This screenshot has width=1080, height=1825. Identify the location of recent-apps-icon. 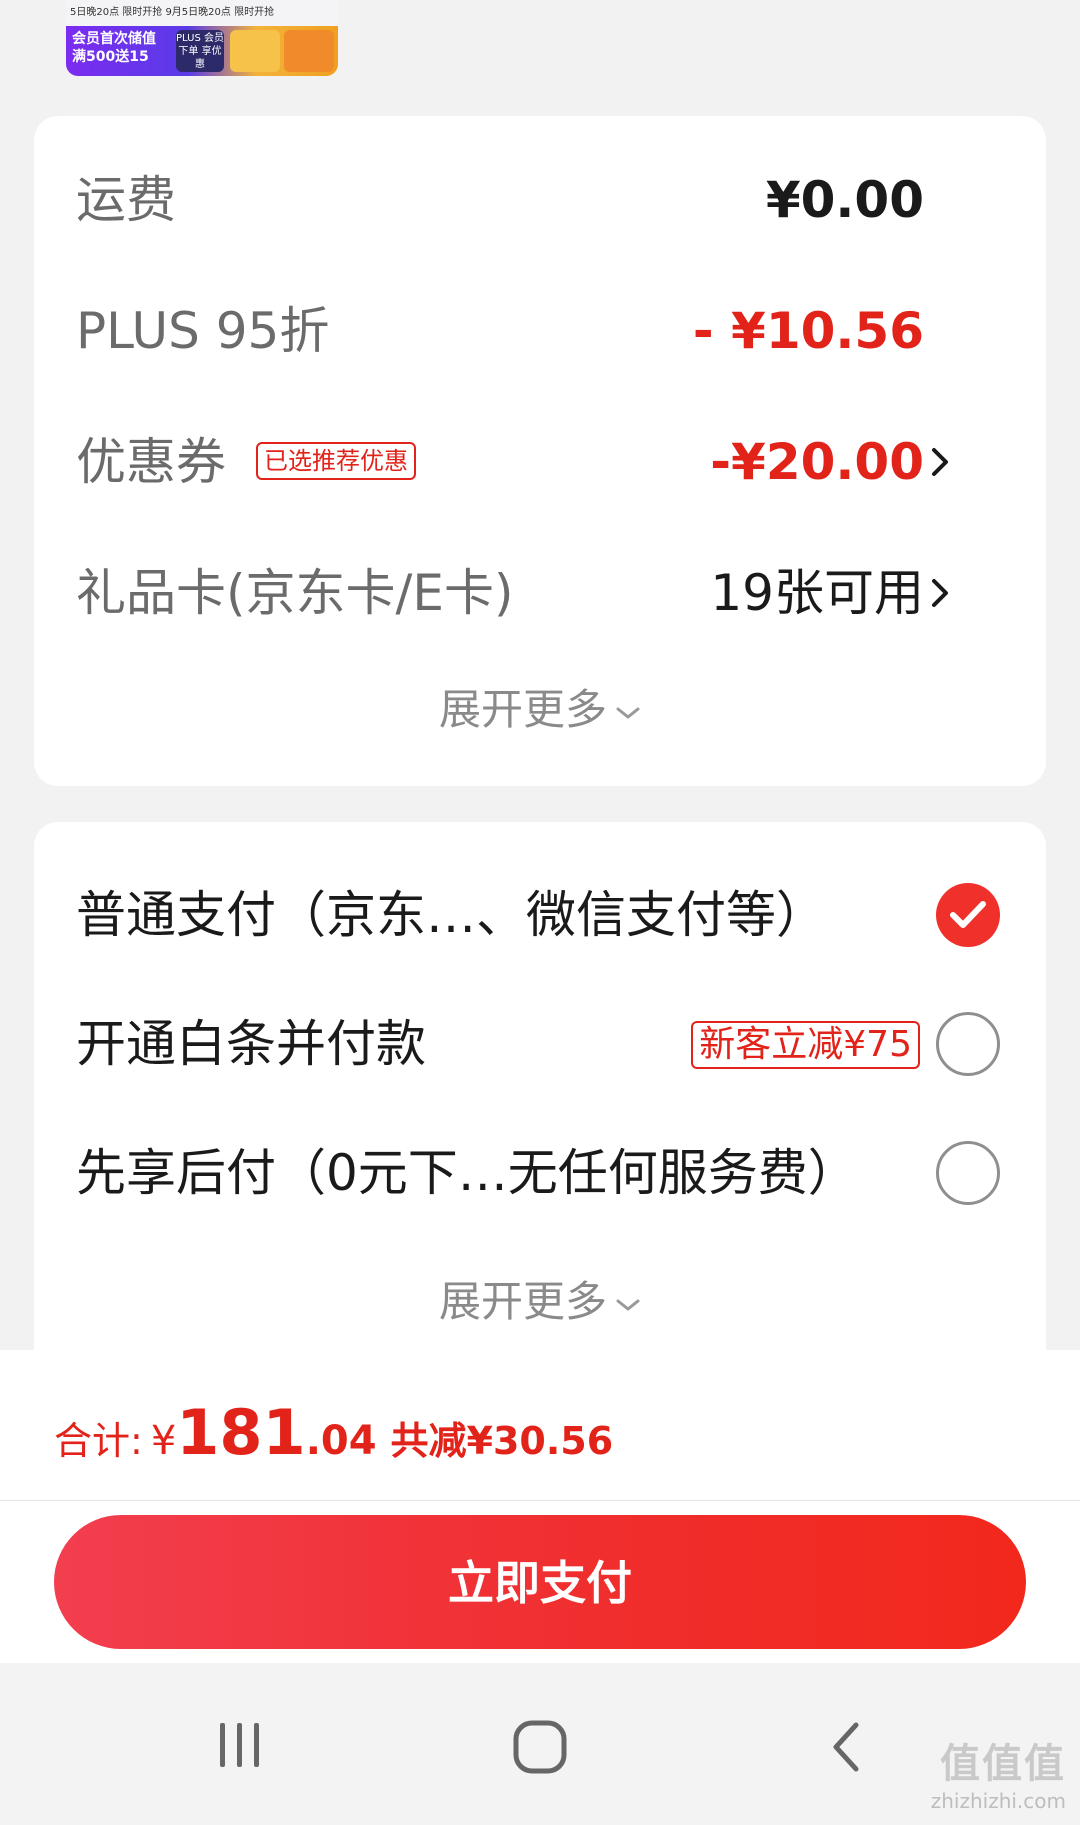
(240, 1745).